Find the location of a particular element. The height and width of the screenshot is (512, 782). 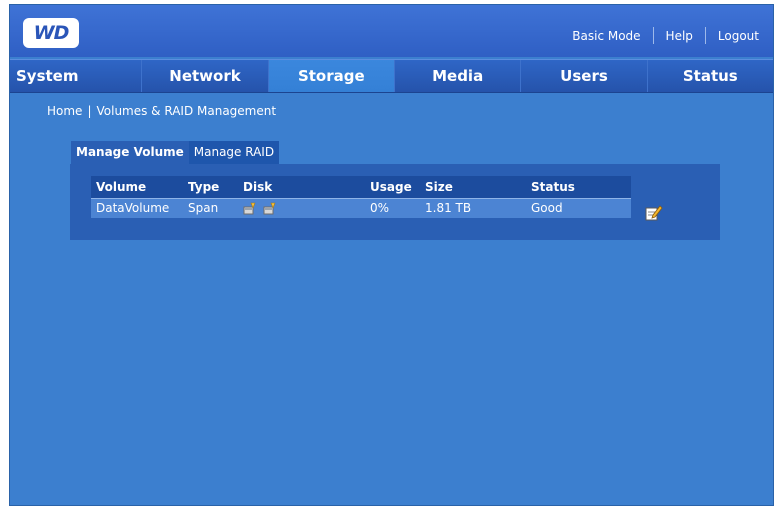

logo-text: WD is located at coordinates (51, 33).